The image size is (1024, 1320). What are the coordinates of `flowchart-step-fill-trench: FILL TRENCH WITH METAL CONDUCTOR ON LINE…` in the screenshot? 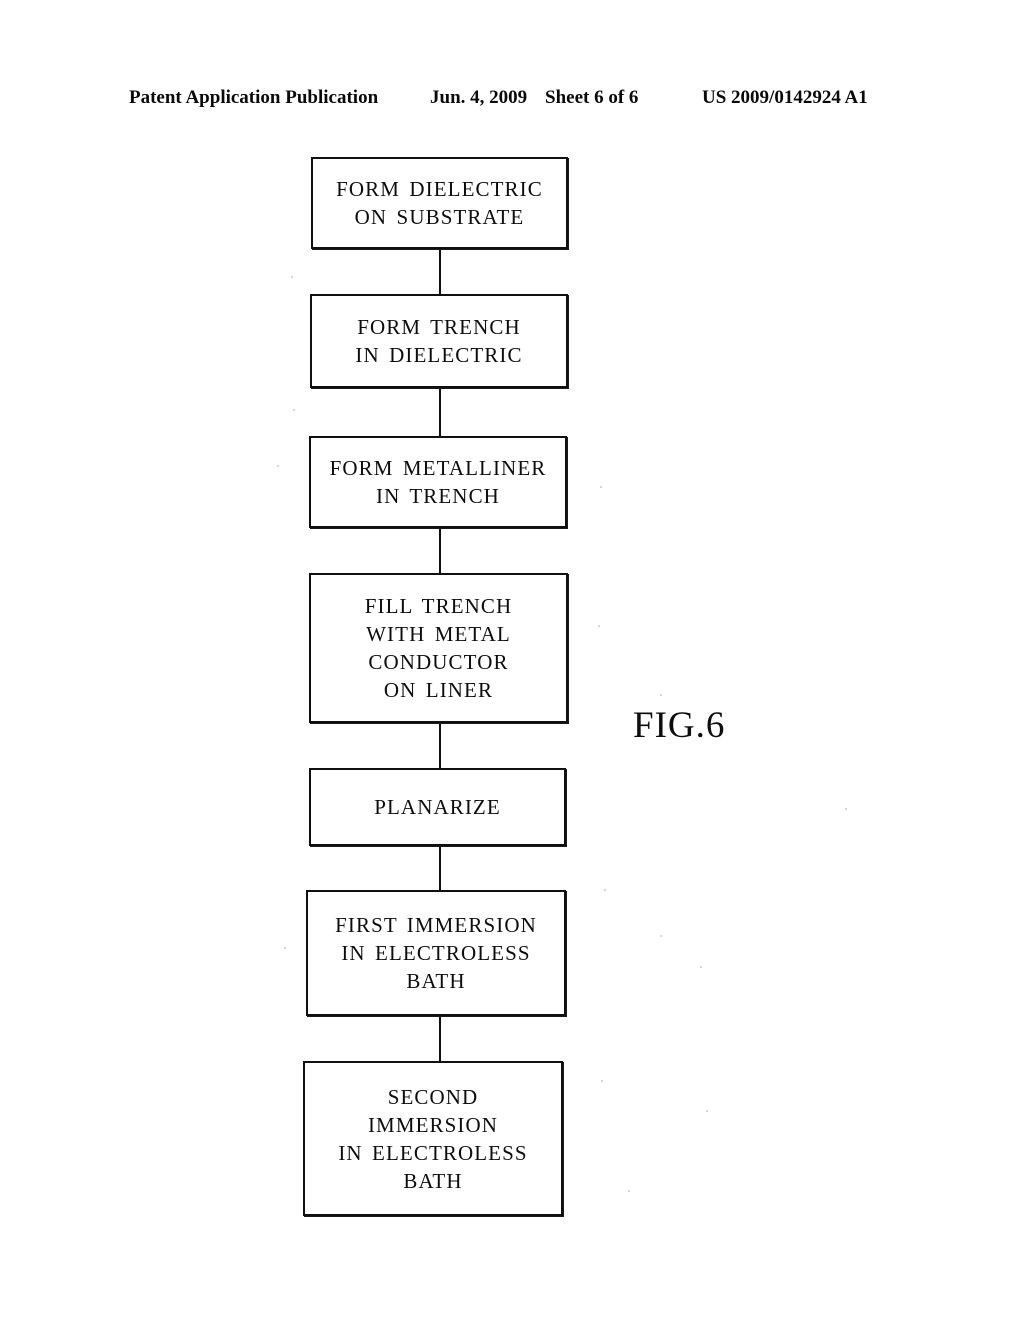 It's located at (438, 648).